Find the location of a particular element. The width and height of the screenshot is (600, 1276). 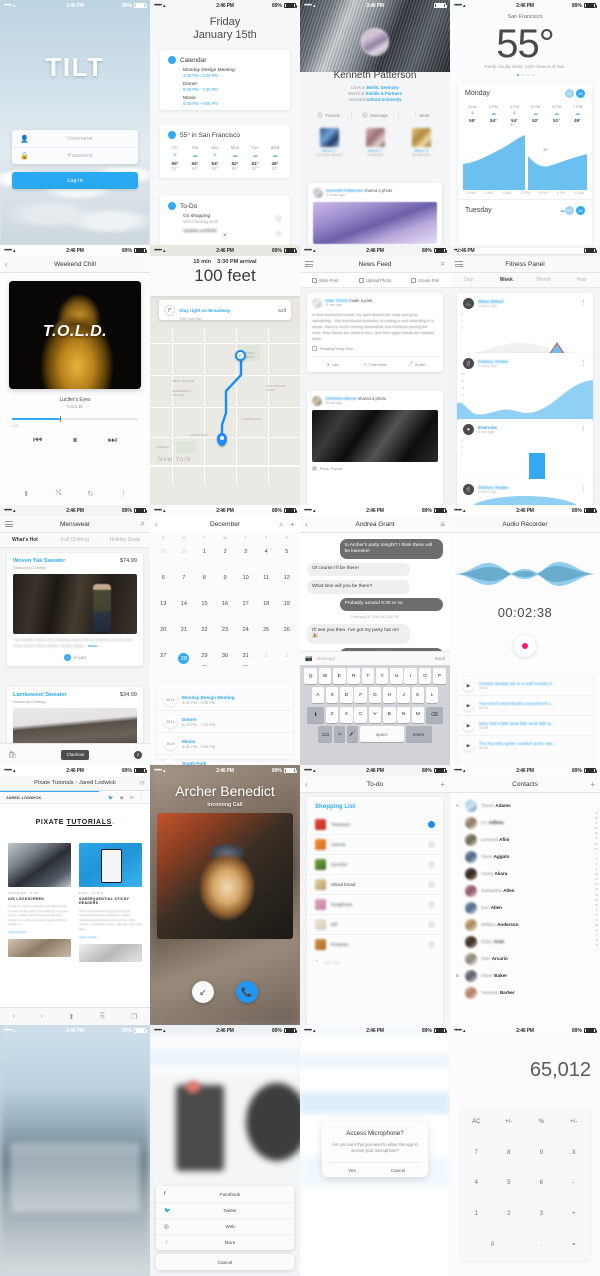

backspace-key: ⌫ is located at coordinates (434, 714).